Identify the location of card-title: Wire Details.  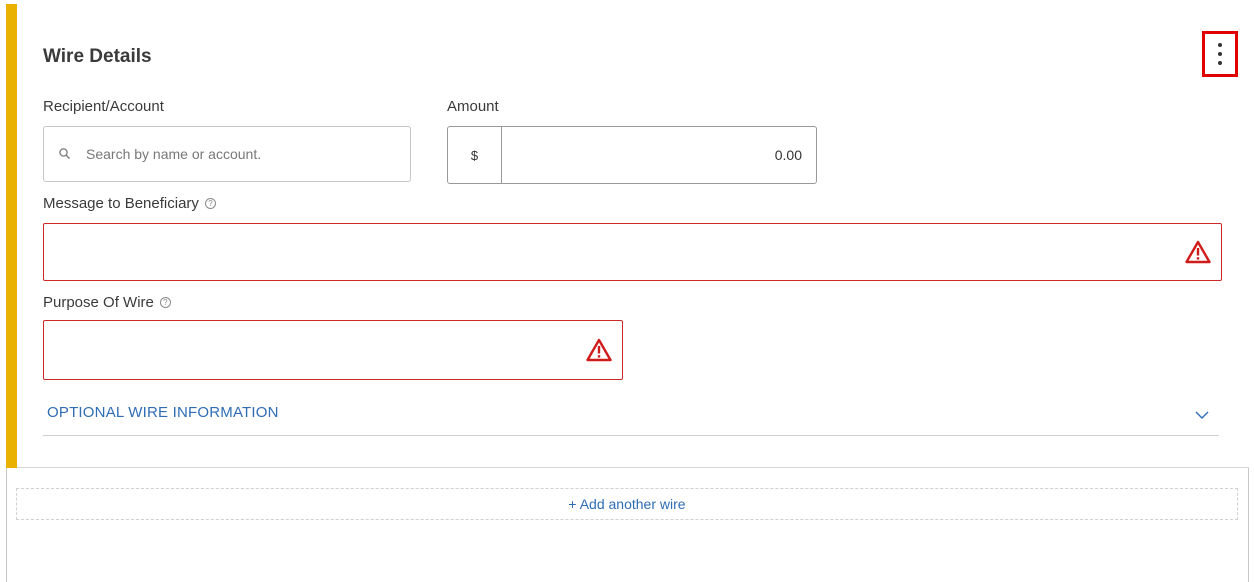
(97, 56).